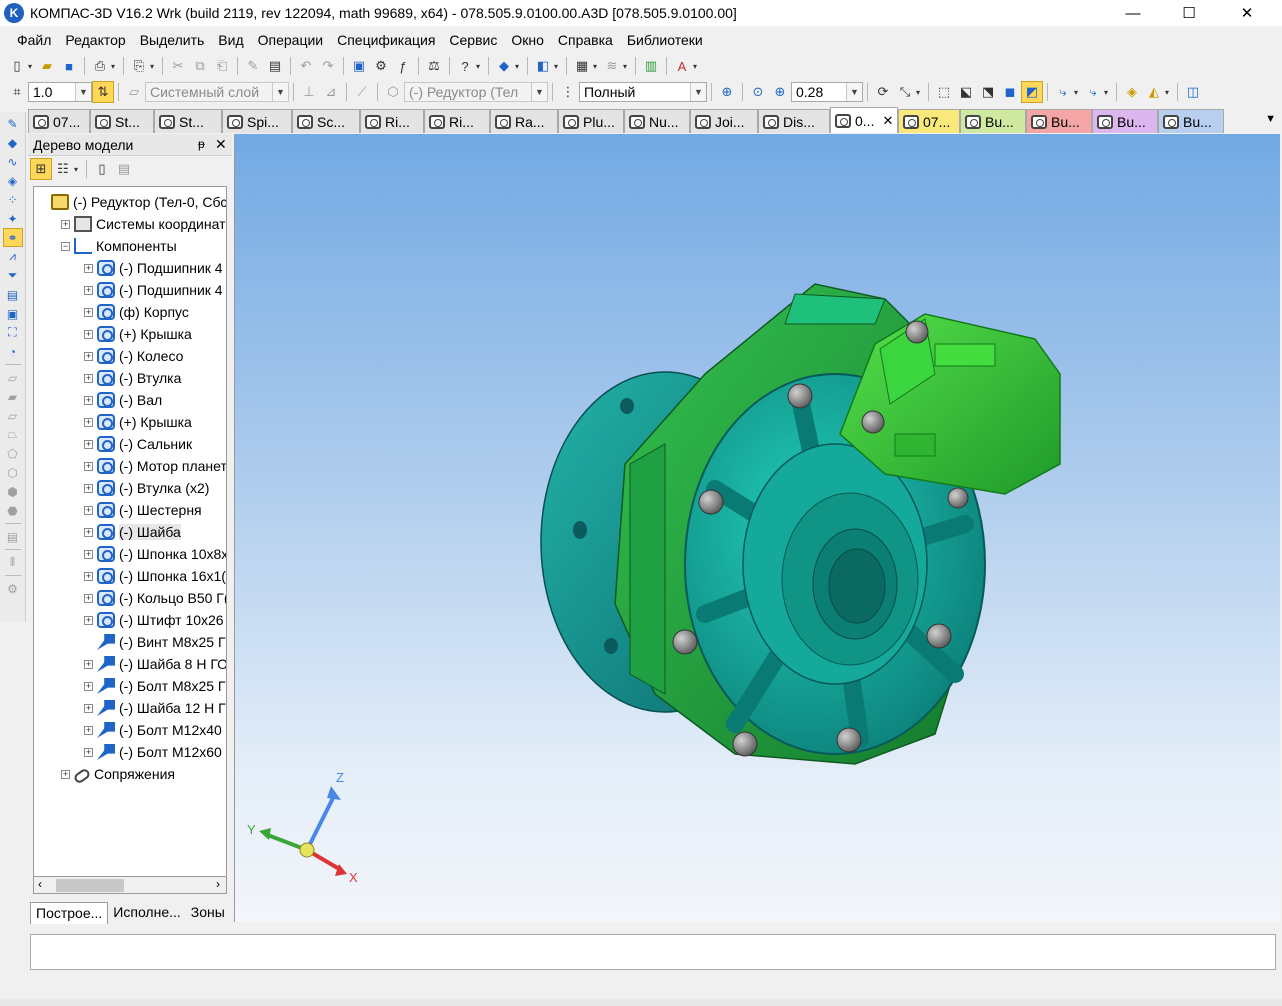 The width and height of the screenshot is (1282, 1006). Describe the element at coordinates (208, 913) in the screenshot. I see `tab-zones: Зоны` at that location.